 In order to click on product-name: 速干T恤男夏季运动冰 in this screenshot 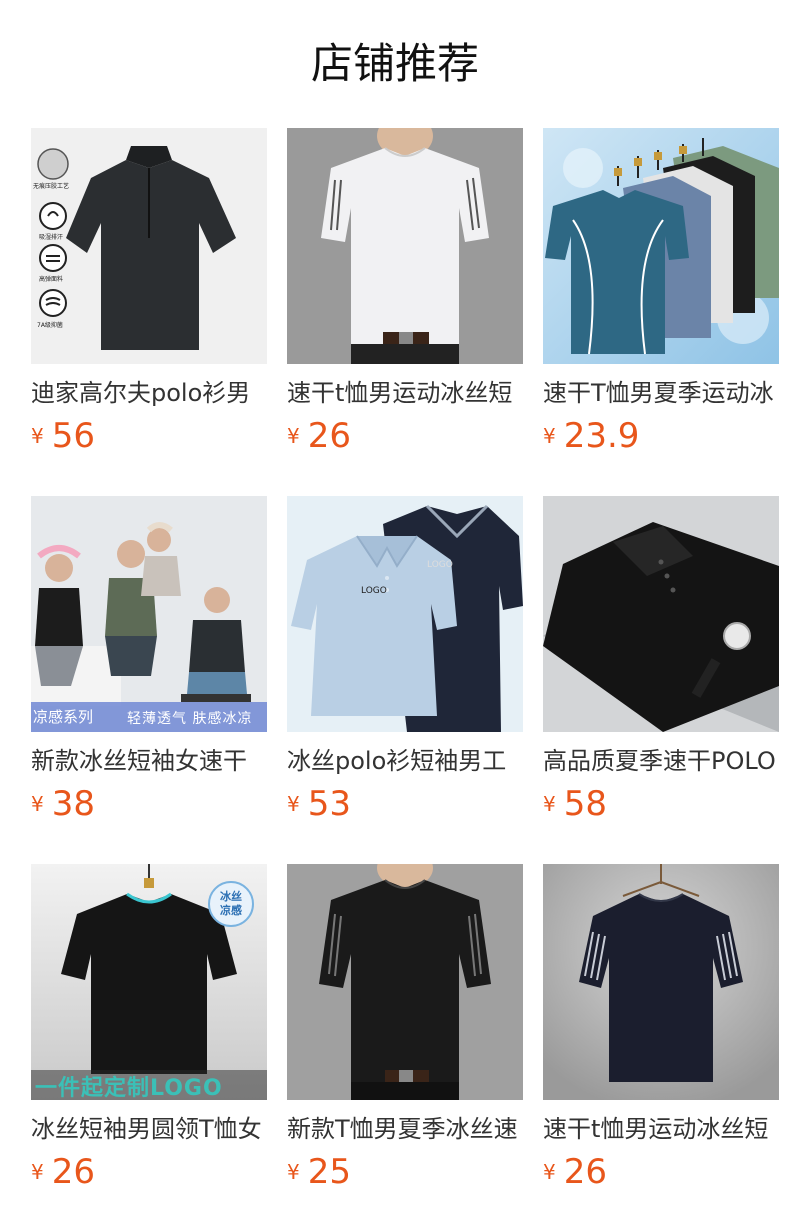, I will do `click(661, 393)`.